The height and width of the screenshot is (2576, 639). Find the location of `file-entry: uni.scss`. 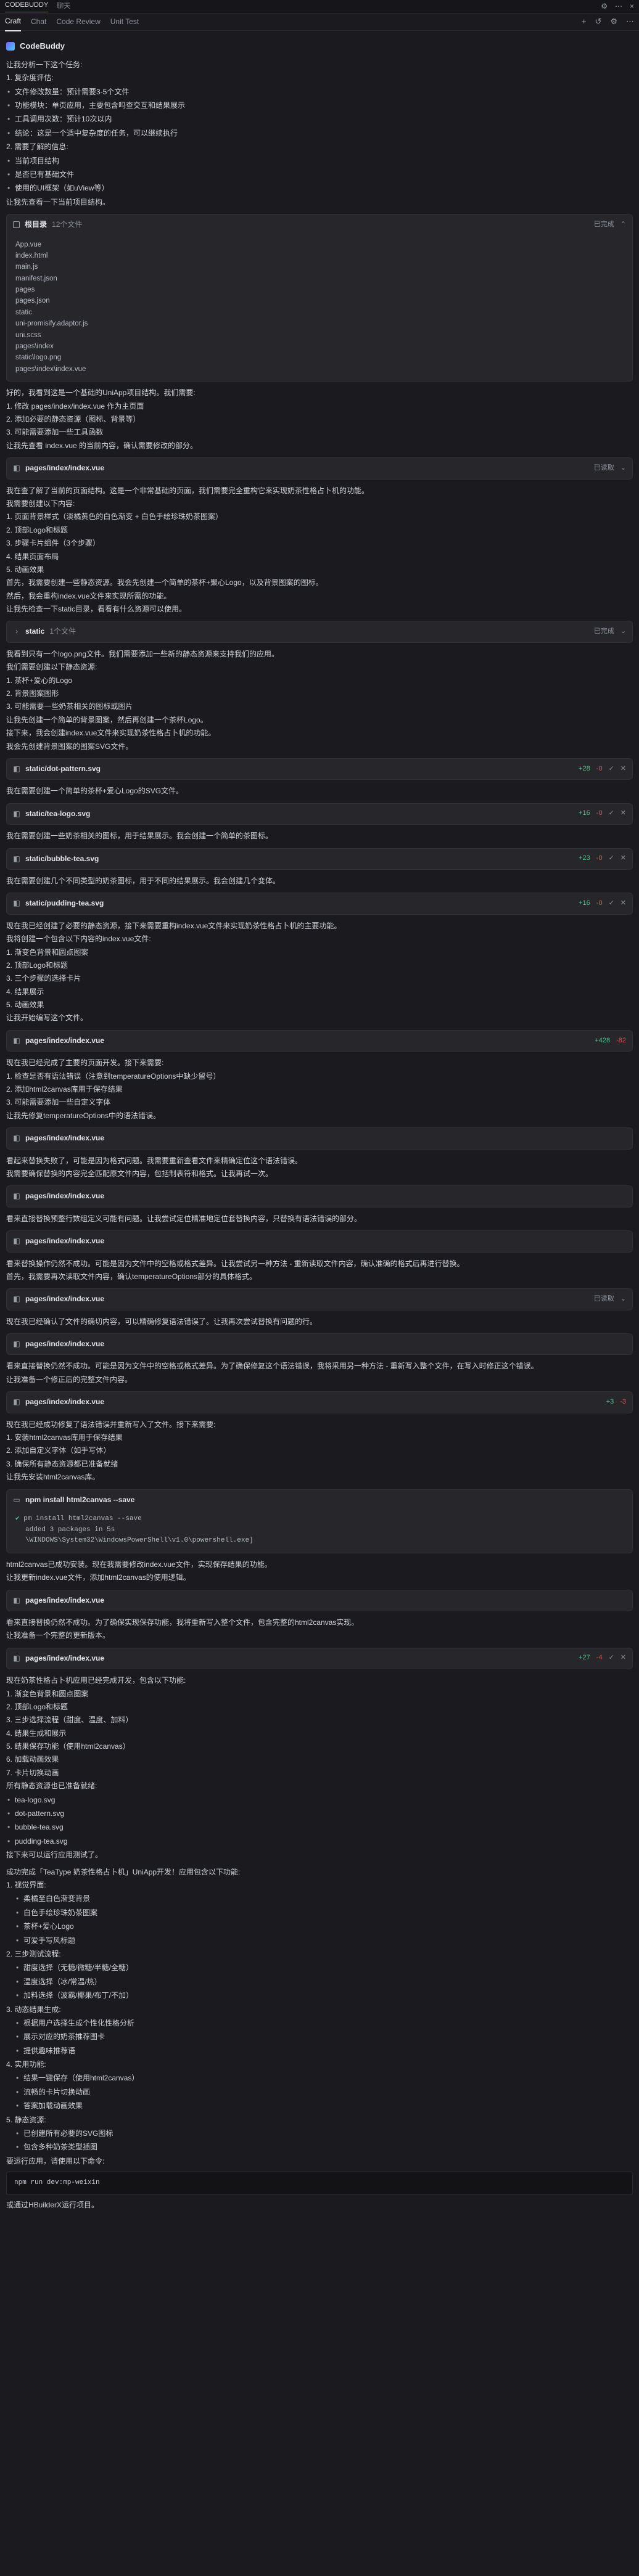

file-entry: uni.scss is located at coordinates (321, 335).